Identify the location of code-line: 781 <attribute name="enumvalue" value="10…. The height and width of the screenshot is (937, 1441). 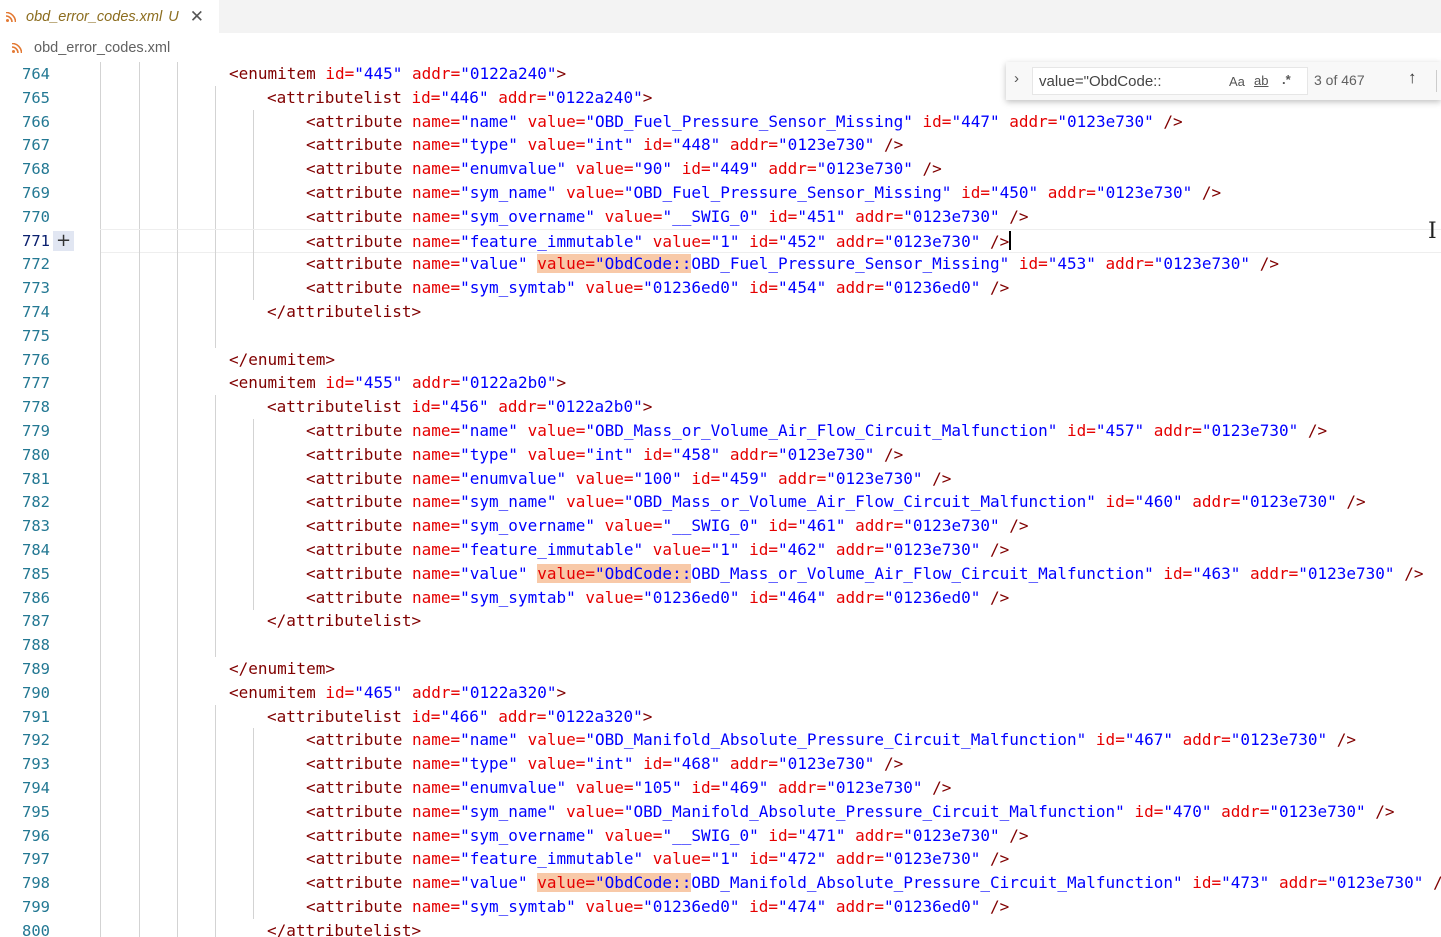
(720, 478).